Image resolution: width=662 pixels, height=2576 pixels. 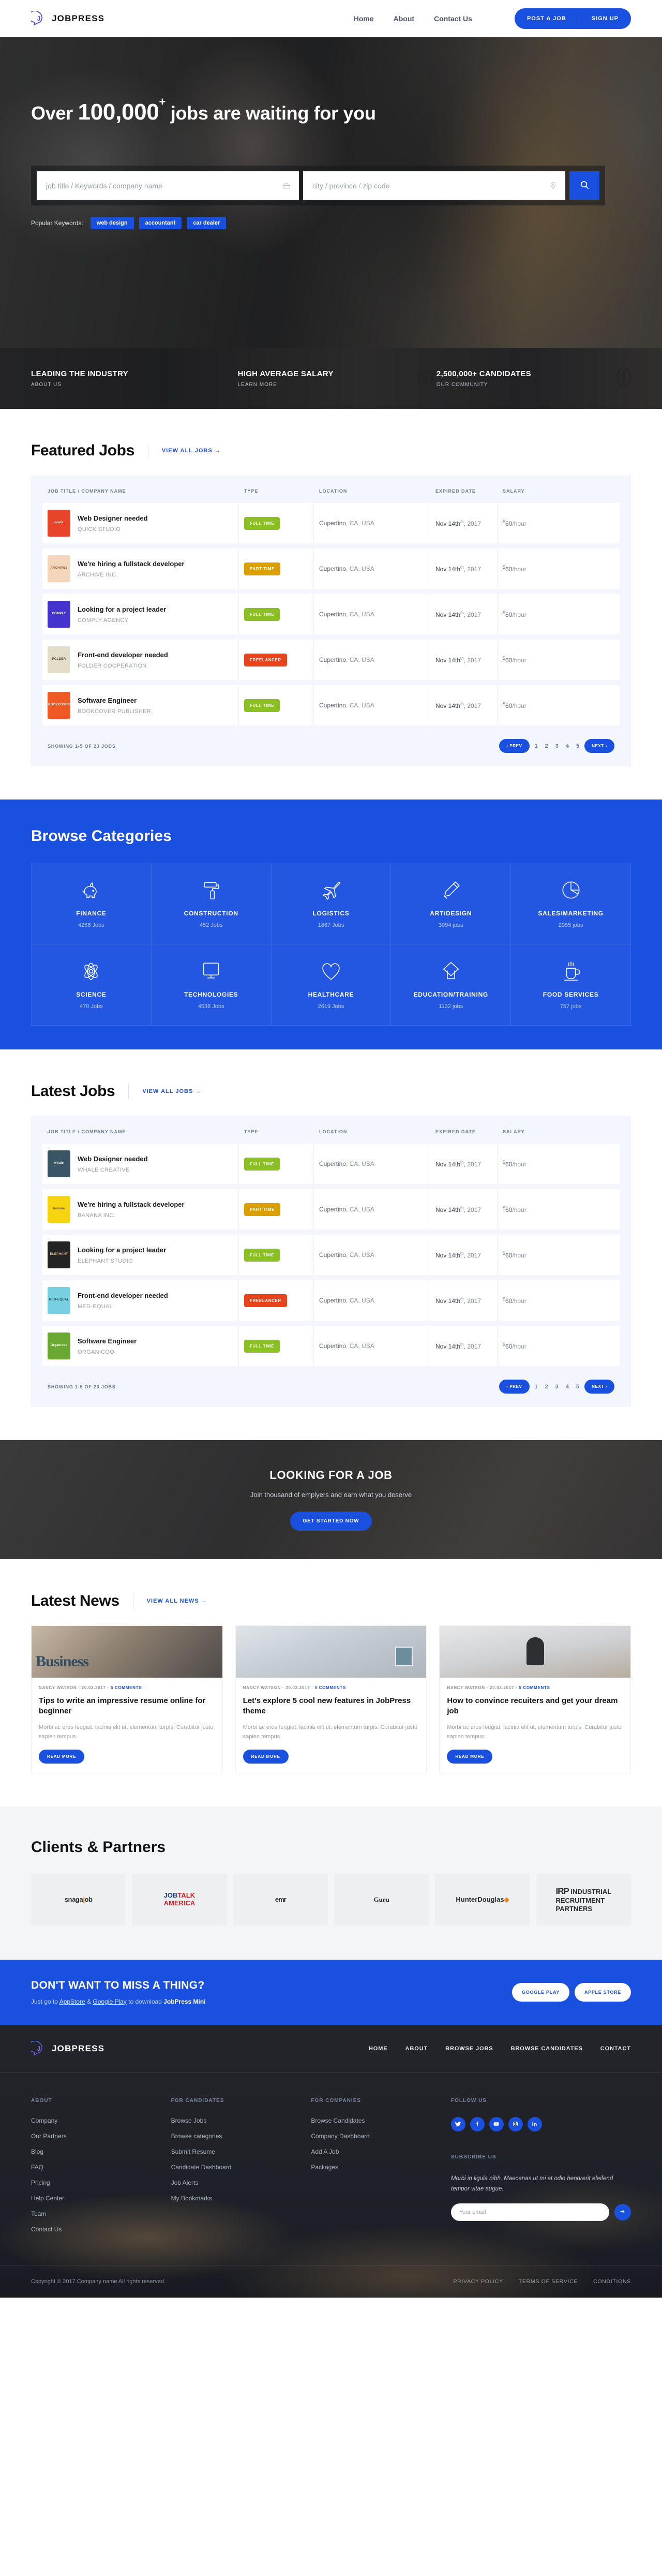 What do you see at coordinates (80, 385) in the screenshot?
I see `stat-link: ABOUT US` at bounding box center [80, 385].